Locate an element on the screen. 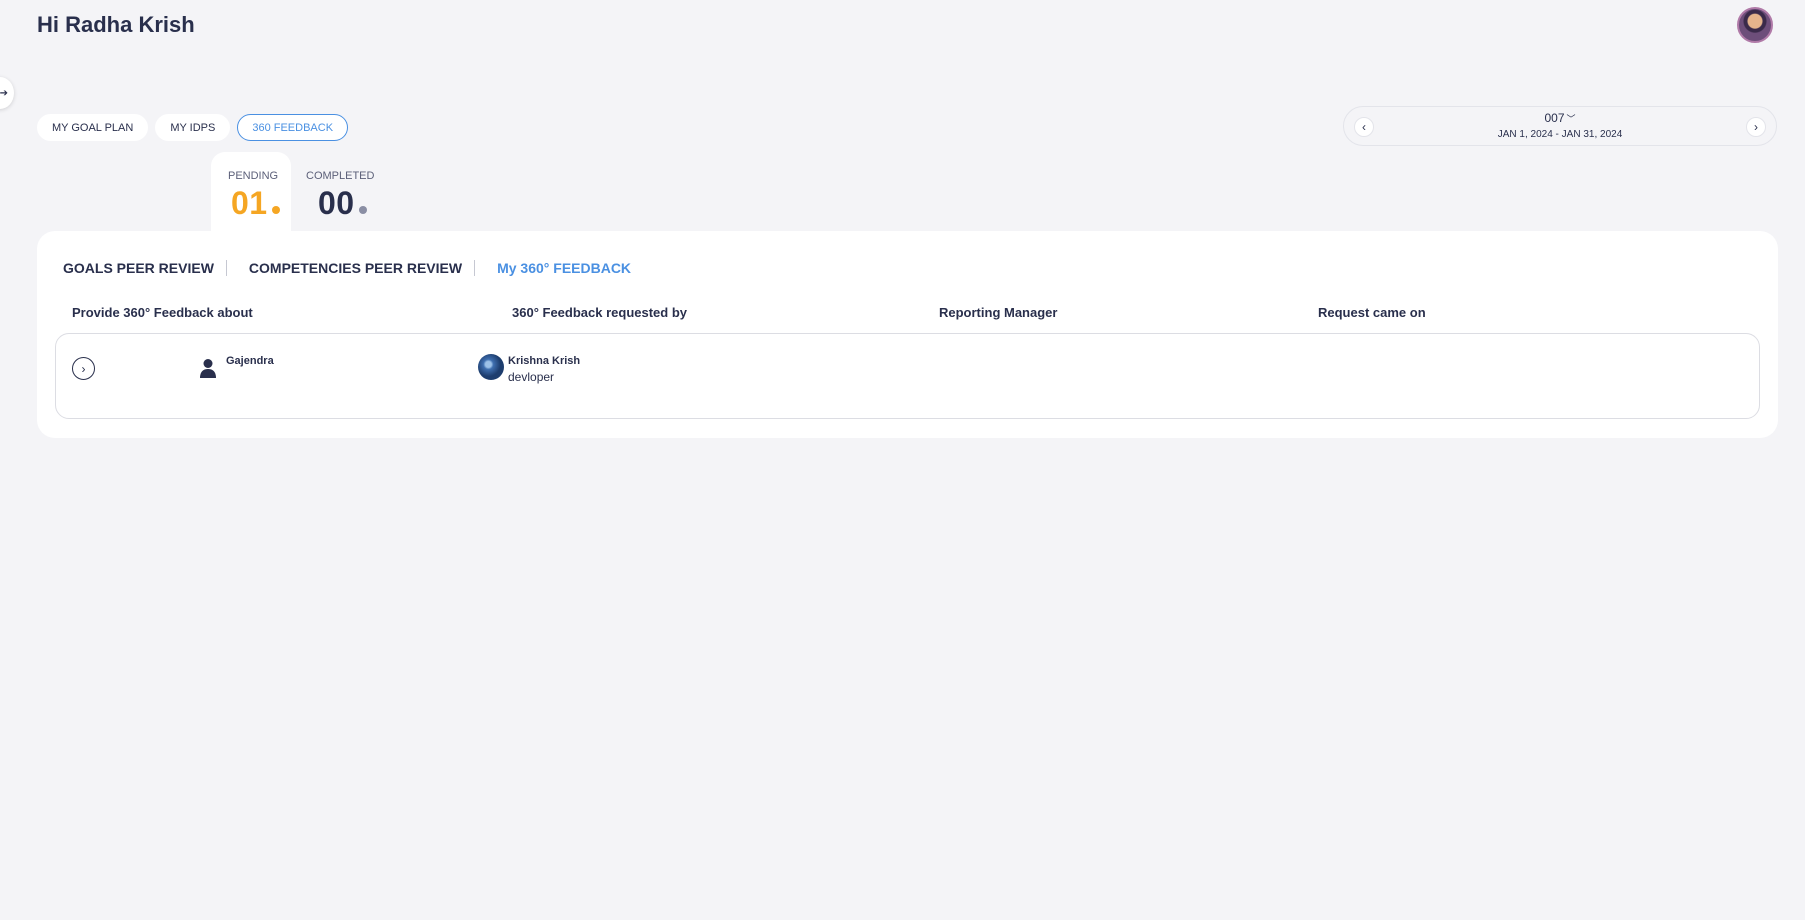 The height and width of the screenshot is (920, 1805). pending-dot-icon is located at coordinates (275, 210).